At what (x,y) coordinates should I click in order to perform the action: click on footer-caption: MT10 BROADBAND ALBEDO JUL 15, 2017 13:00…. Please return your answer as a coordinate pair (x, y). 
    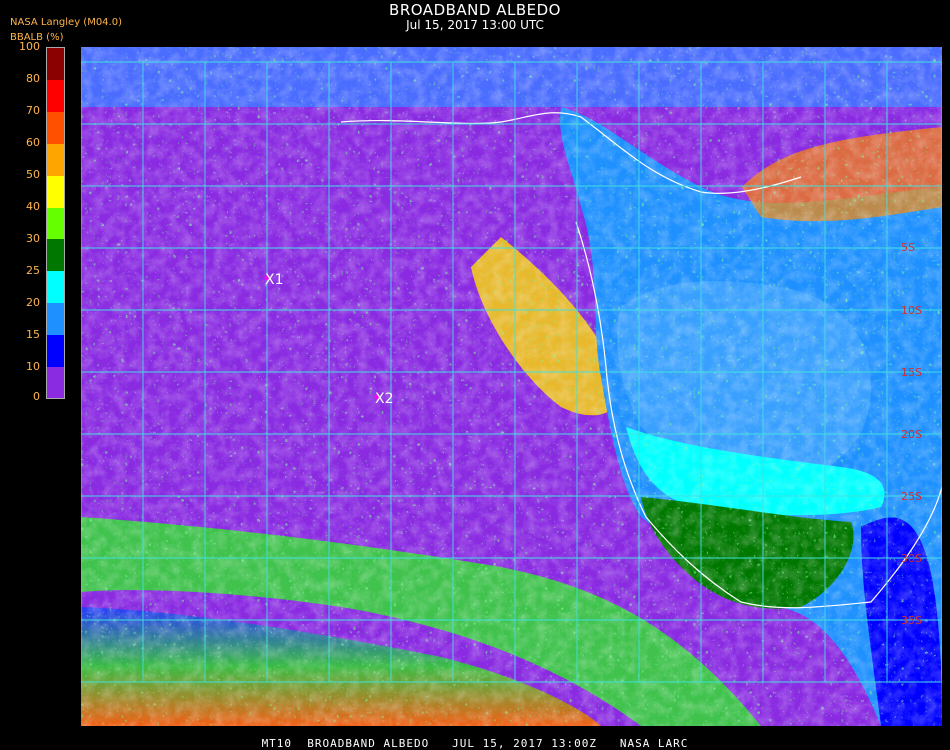
    Looking at the image, I should click on (475, 743).